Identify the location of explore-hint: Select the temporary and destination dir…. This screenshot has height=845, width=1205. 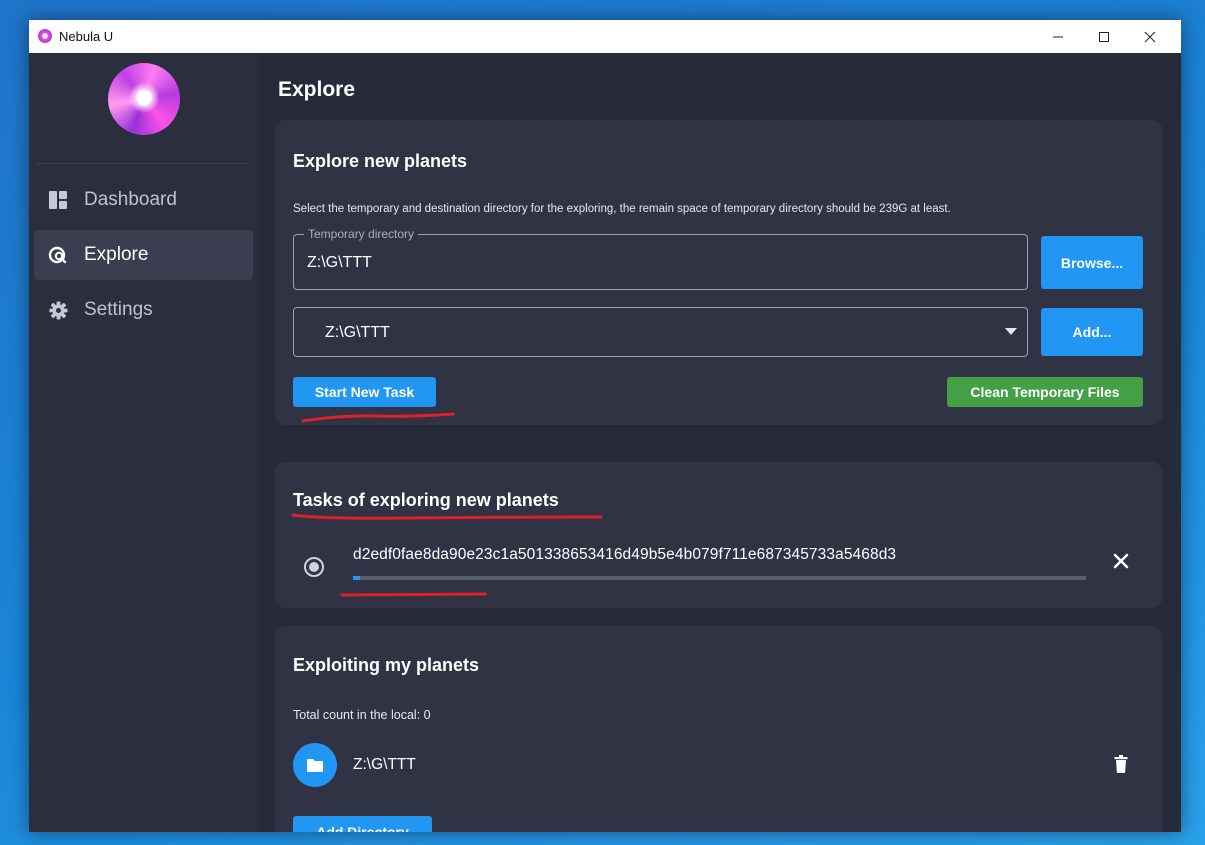
(622, 209).